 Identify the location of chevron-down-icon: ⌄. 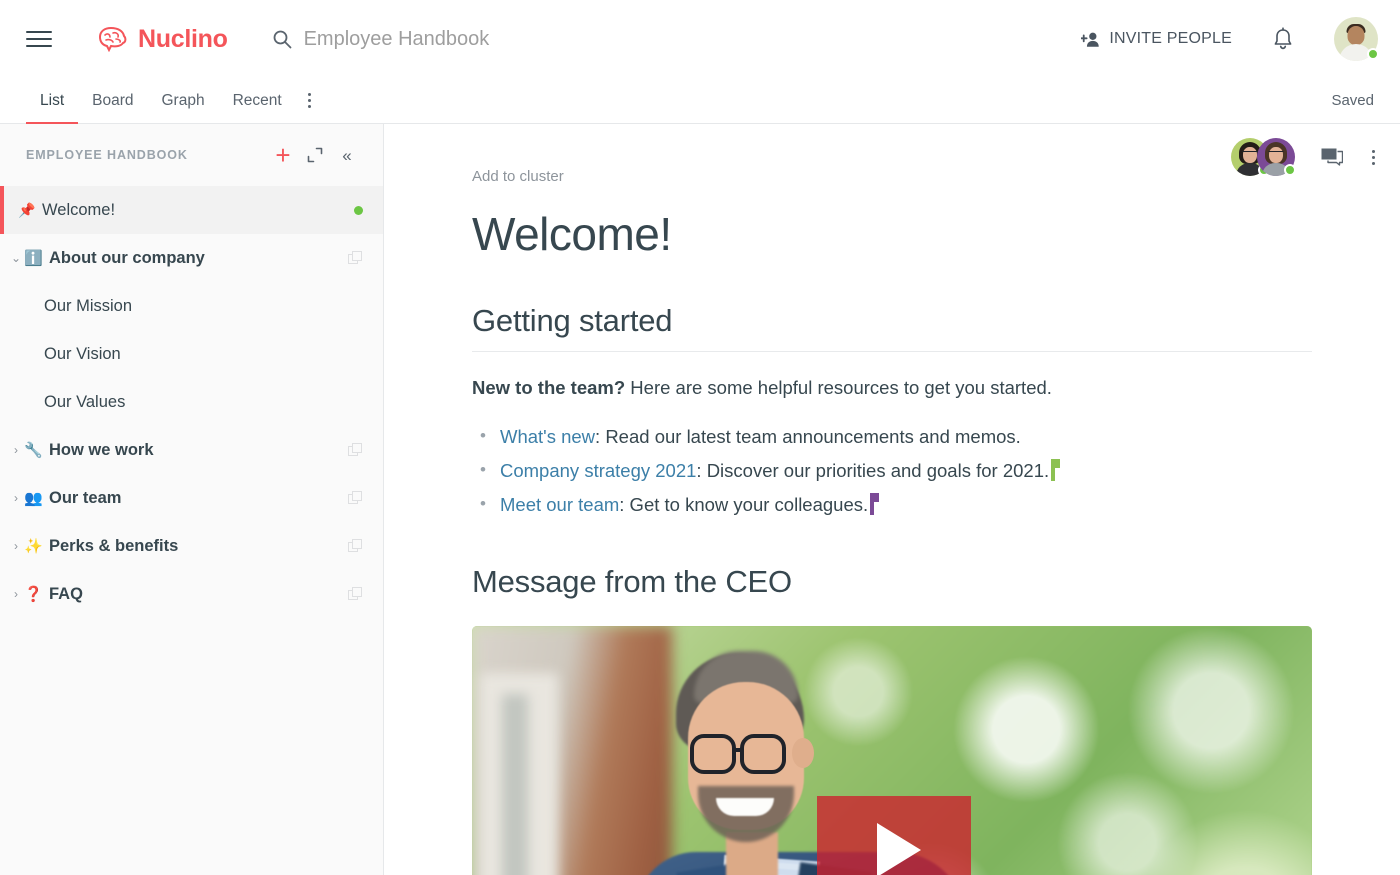
(16, 258).